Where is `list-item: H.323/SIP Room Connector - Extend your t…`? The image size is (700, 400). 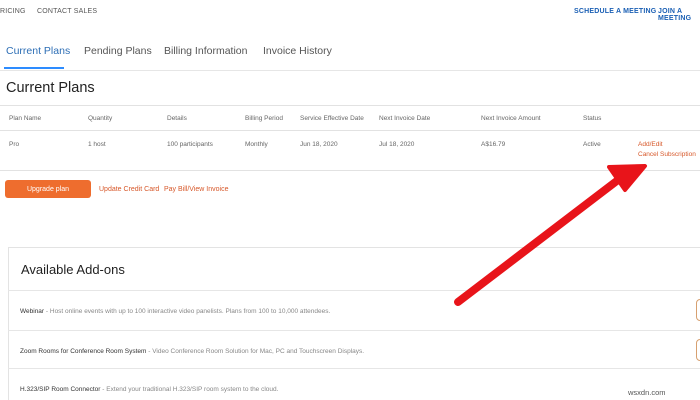 list-item: H.323/SIP Room Connector - Extend your t… is located at coordinates (354, 384).